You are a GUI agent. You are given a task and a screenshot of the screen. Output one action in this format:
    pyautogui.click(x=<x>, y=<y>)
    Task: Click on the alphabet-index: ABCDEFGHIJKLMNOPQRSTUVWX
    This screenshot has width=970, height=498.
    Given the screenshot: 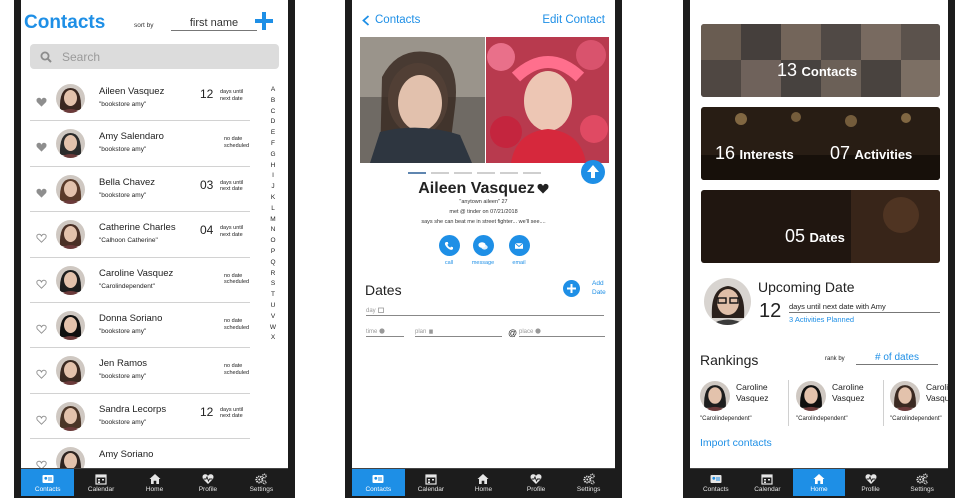 What is the action you would take?
    pyautogui.click(x=273, y=214)
    